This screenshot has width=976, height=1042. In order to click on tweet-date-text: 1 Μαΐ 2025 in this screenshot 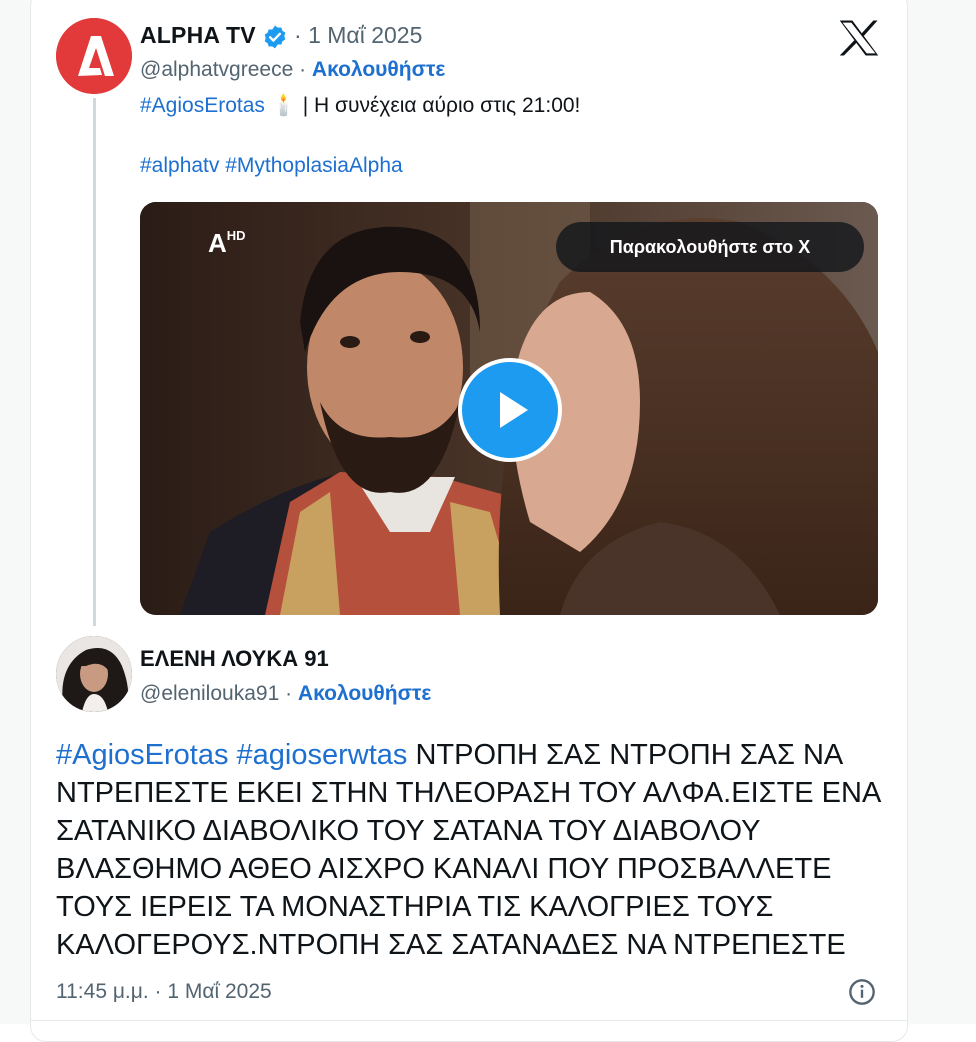, I will do `click(365, 35)`.